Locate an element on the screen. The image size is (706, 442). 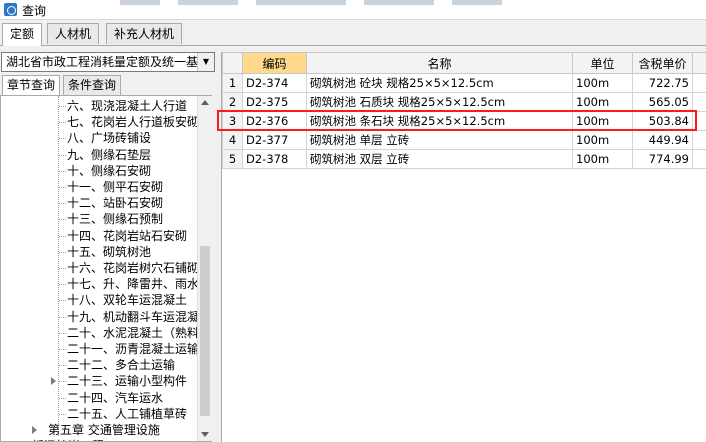
tree-item: 十四、花岗岩站石安砌 is located at coordinates (123, 236).